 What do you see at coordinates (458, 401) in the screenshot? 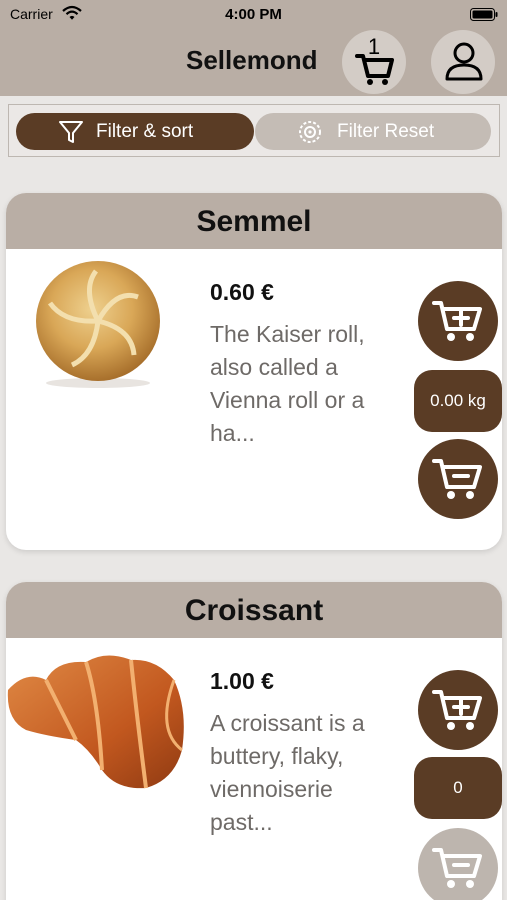
I see `quantity-display: 0.00 kg` at bounding box center [458, 401].